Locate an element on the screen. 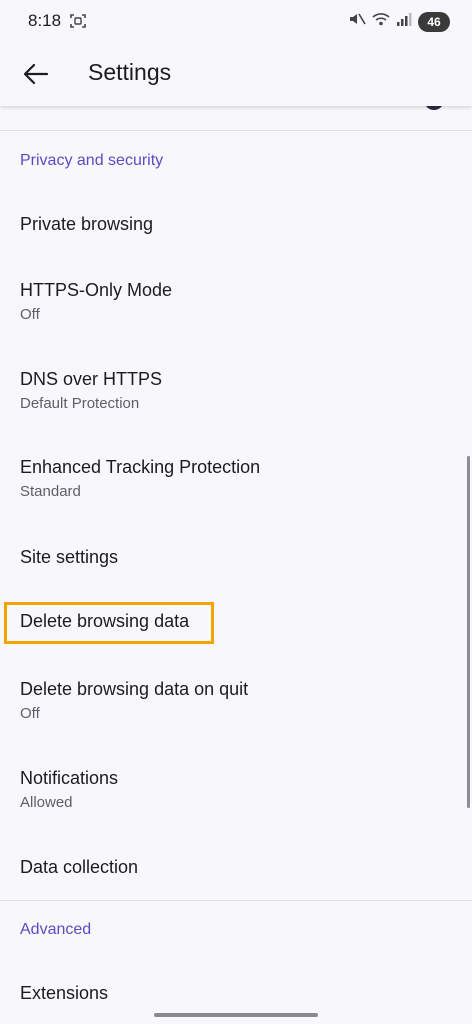 Image resolution: width=472 pixels, height=1024 pixels. section-header-advanced: Advanced is located at coordinates (56, 929).